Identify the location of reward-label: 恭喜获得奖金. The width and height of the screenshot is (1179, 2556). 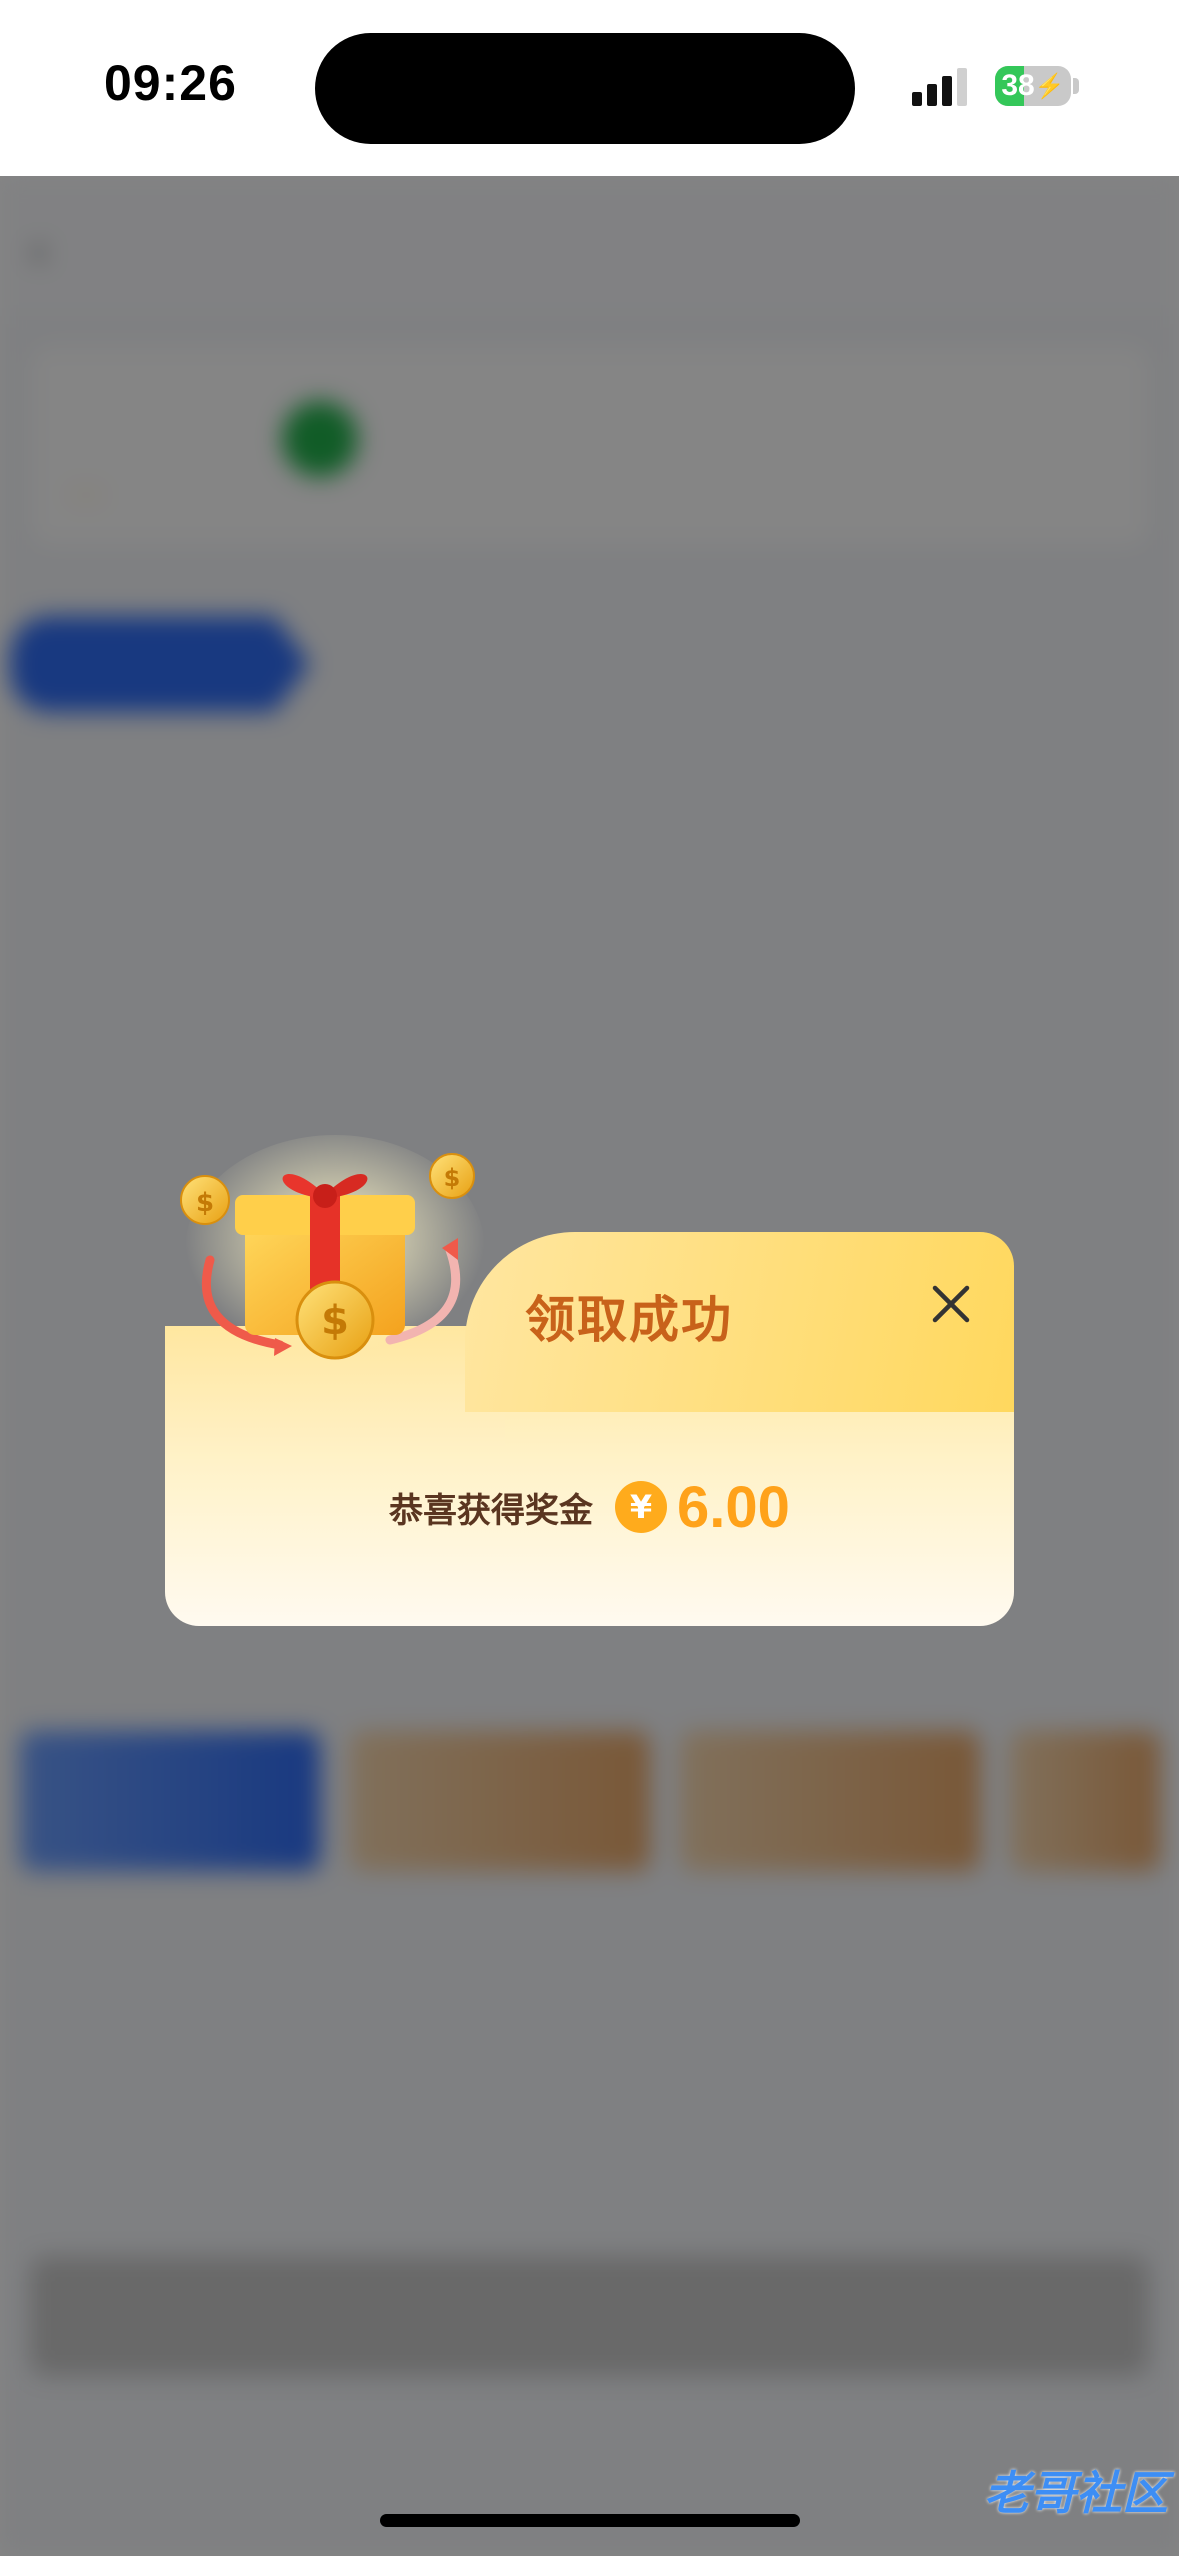
(491, 1510).